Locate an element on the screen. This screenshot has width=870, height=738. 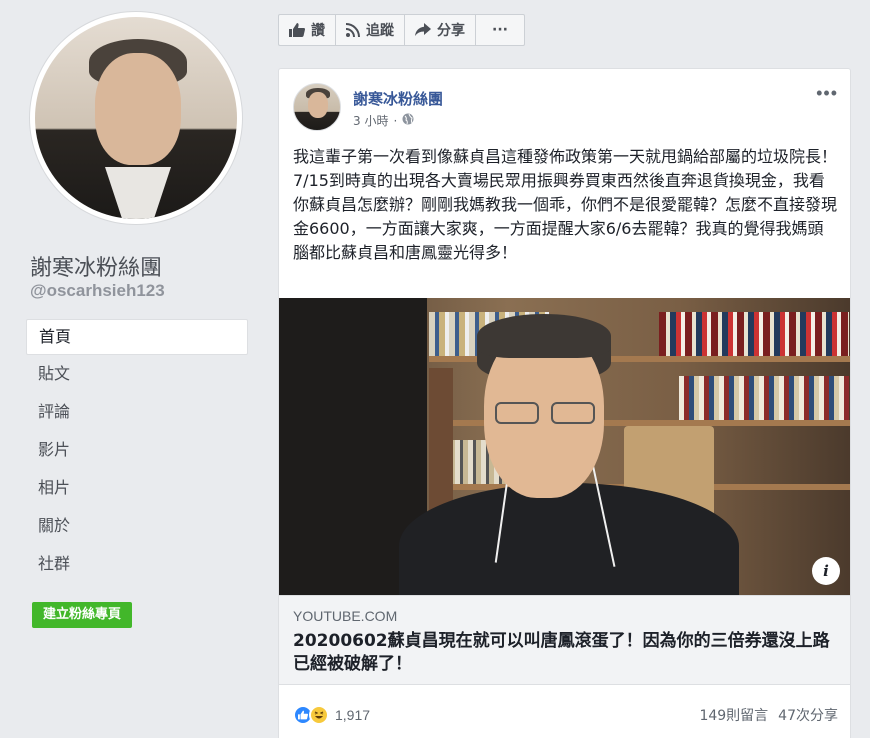
reaction-icons is located at coordinates (311, 715).